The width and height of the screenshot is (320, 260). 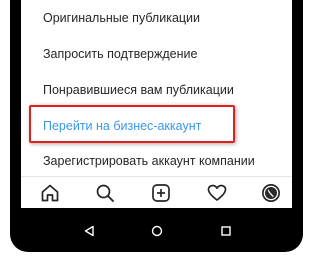 I want to click on recent-apps-icon, so click(x=226, y=231).